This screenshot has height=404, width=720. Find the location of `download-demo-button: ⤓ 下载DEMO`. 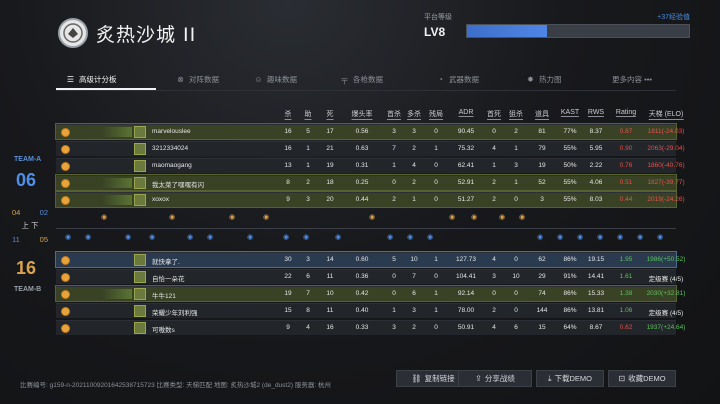

download-demo-button: ⤓ 下载DEMO is located at coordinates (570, 378).